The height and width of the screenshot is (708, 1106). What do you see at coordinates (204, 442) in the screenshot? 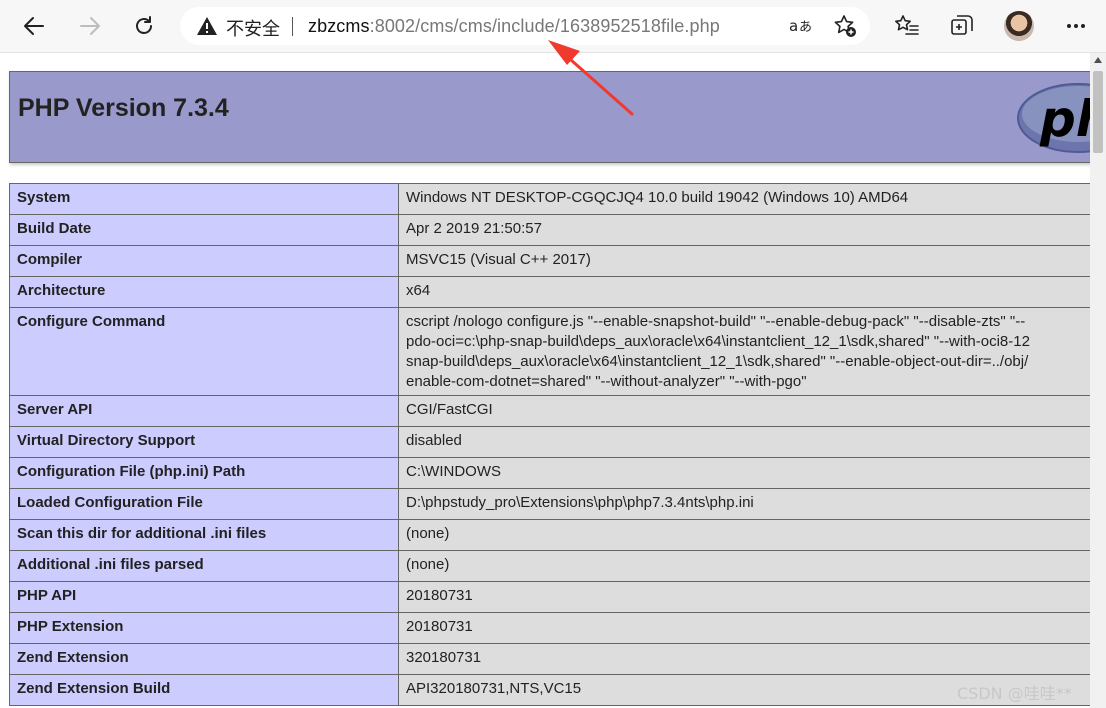
I see `info-key: Virtual Directory Support` at bounding box center [204, 442].